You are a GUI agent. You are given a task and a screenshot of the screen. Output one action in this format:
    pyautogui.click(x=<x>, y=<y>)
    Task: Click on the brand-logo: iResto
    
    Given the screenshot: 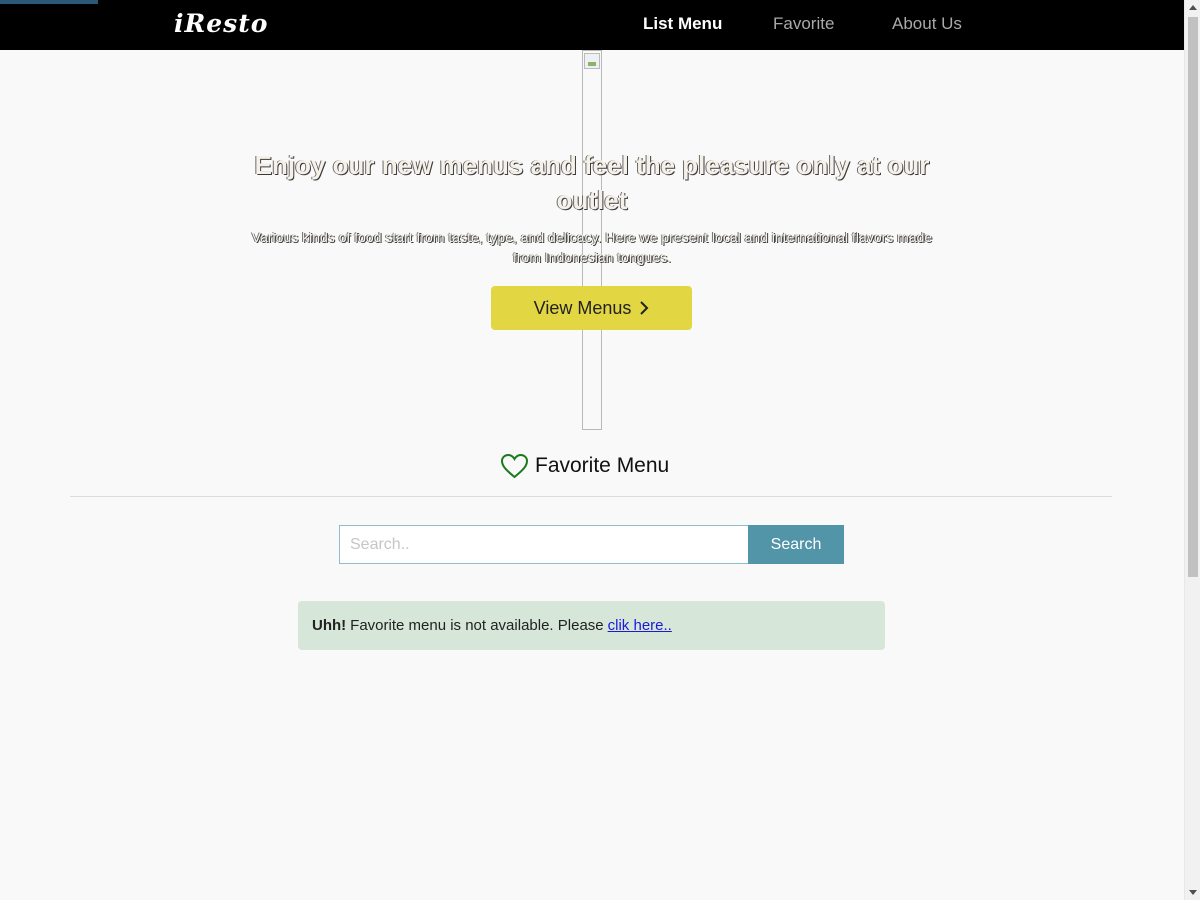 What is the action you would take?
    pyautogui.click(x=221, y=23)
    